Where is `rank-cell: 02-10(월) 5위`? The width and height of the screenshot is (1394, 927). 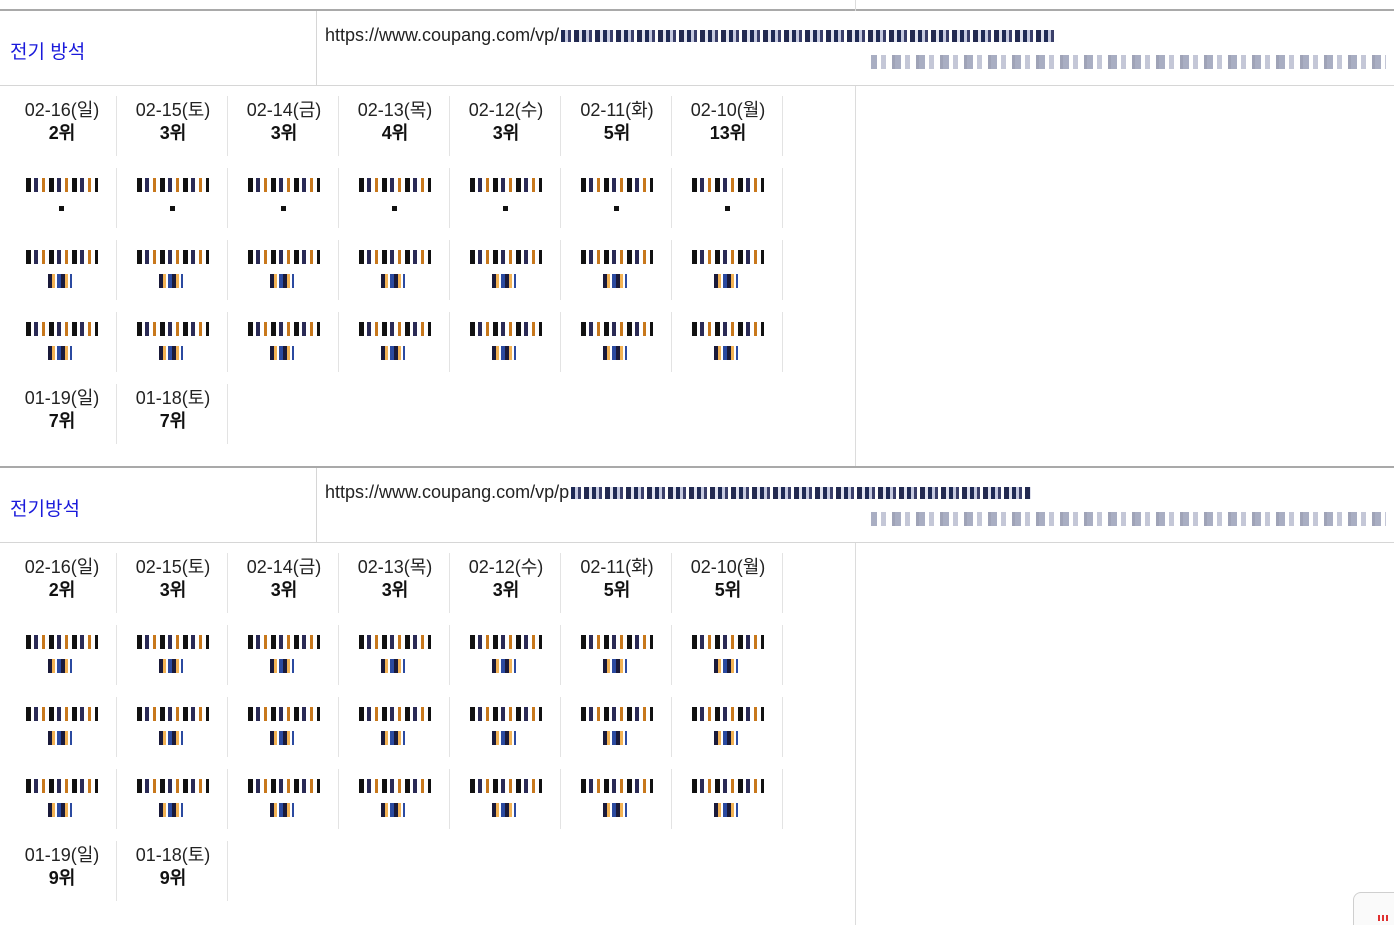
rank-cell: 02-10(월) 5위 is located at coordinates (728, 583).